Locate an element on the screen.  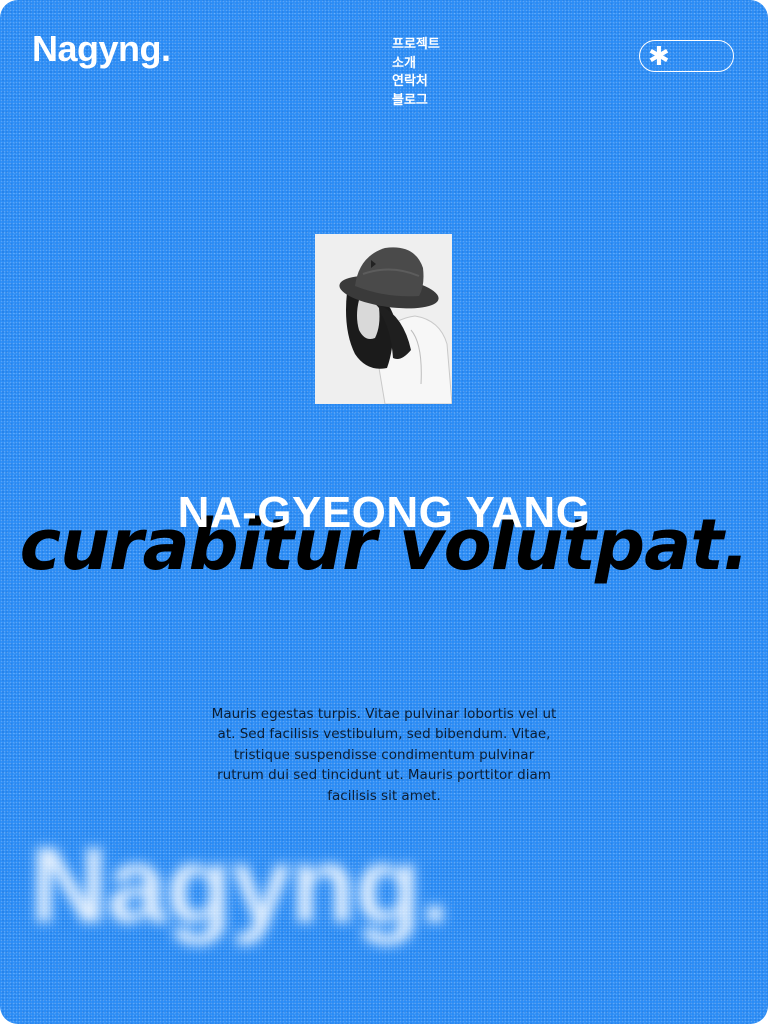
nav-item-contact: 연락처 is located at coordinates (416, 82).